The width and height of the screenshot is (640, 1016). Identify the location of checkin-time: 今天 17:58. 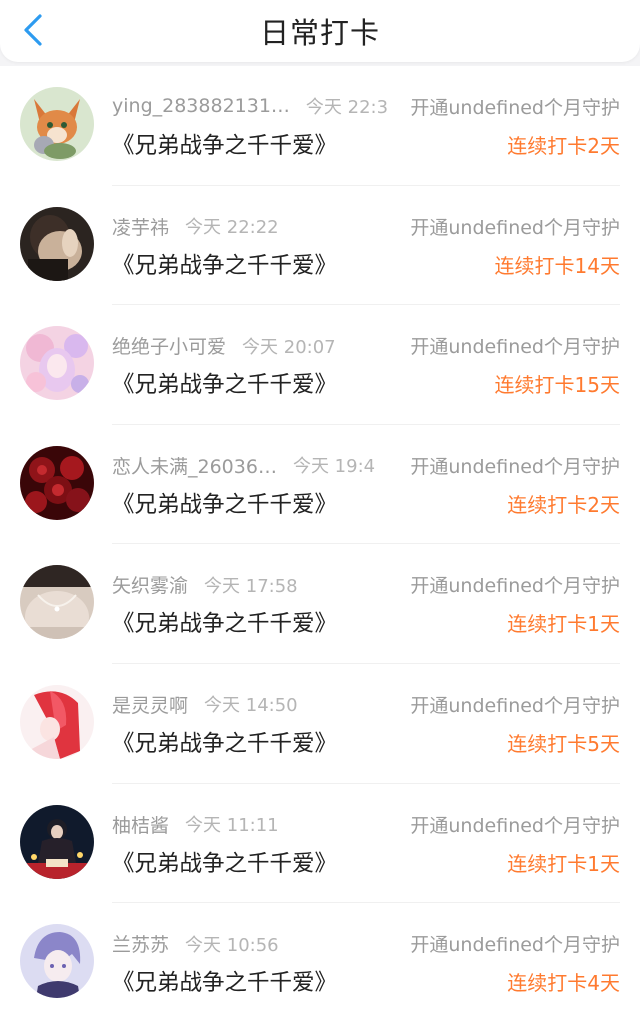
(251, 586).